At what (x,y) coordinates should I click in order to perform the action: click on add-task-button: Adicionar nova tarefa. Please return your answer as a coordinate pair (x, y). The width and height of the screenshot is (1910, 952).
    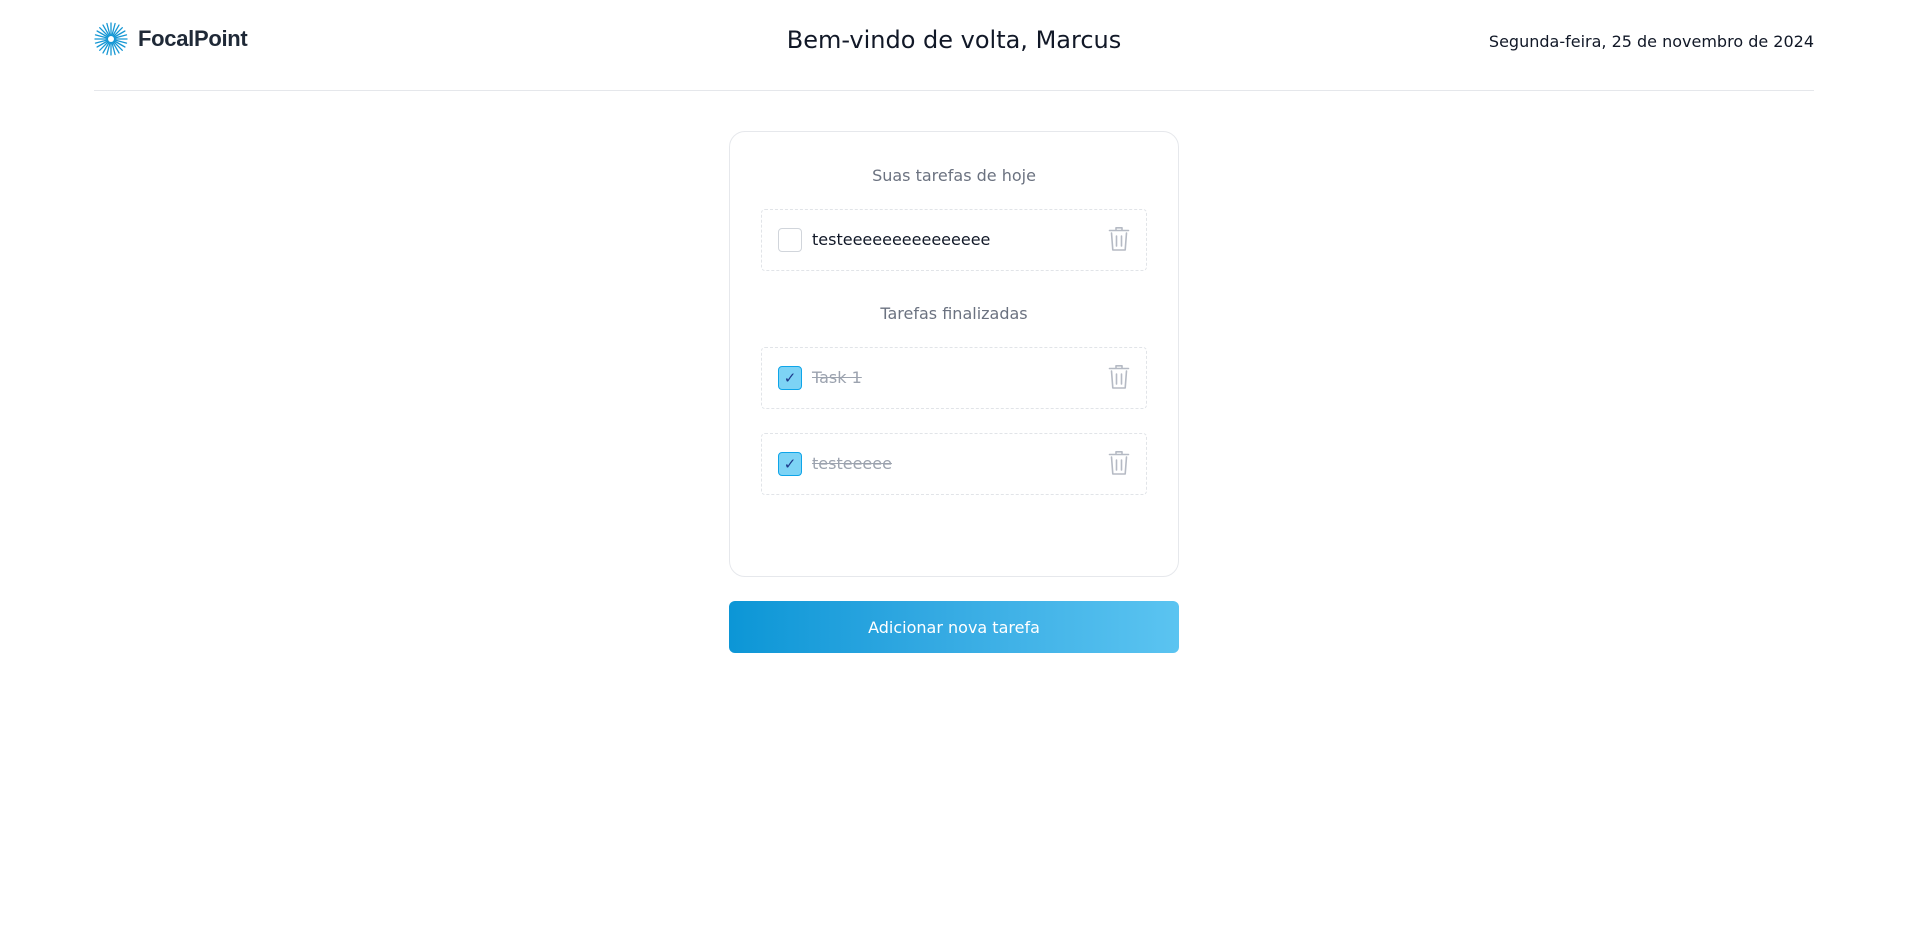
    Looking at the image, I should click on (954, 627).